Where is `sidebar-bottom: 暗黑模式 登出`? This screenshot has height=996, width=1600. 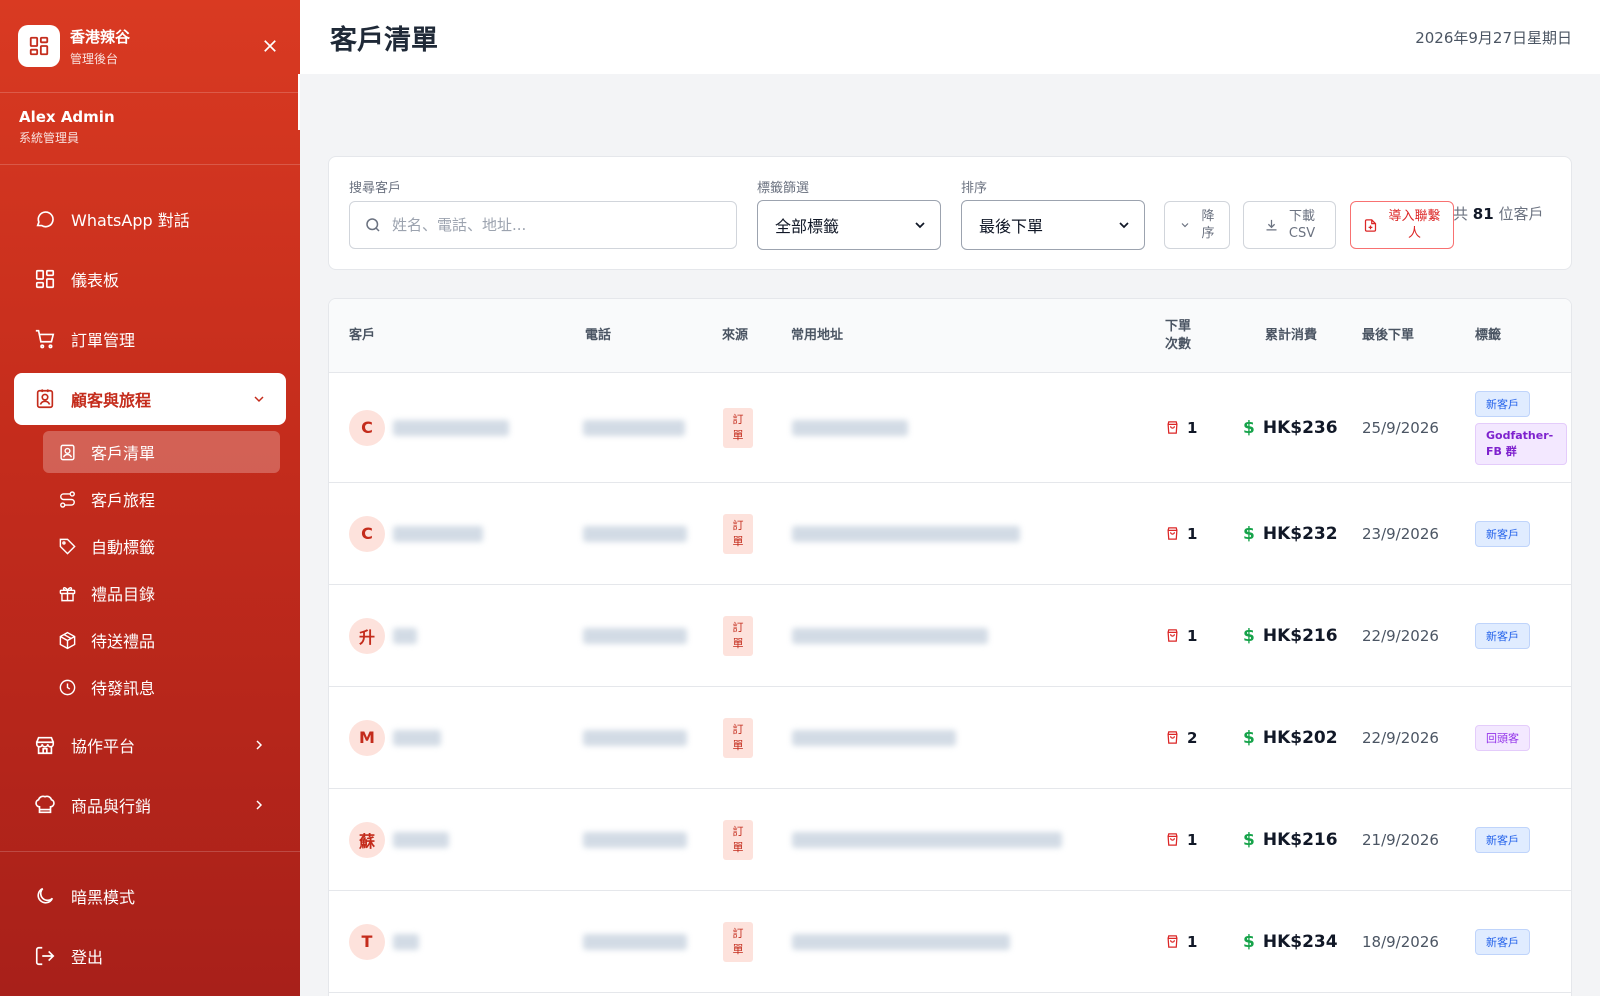
sidebar-bottom: 暗黑模式 登出 is located at coordinates (150, 923).